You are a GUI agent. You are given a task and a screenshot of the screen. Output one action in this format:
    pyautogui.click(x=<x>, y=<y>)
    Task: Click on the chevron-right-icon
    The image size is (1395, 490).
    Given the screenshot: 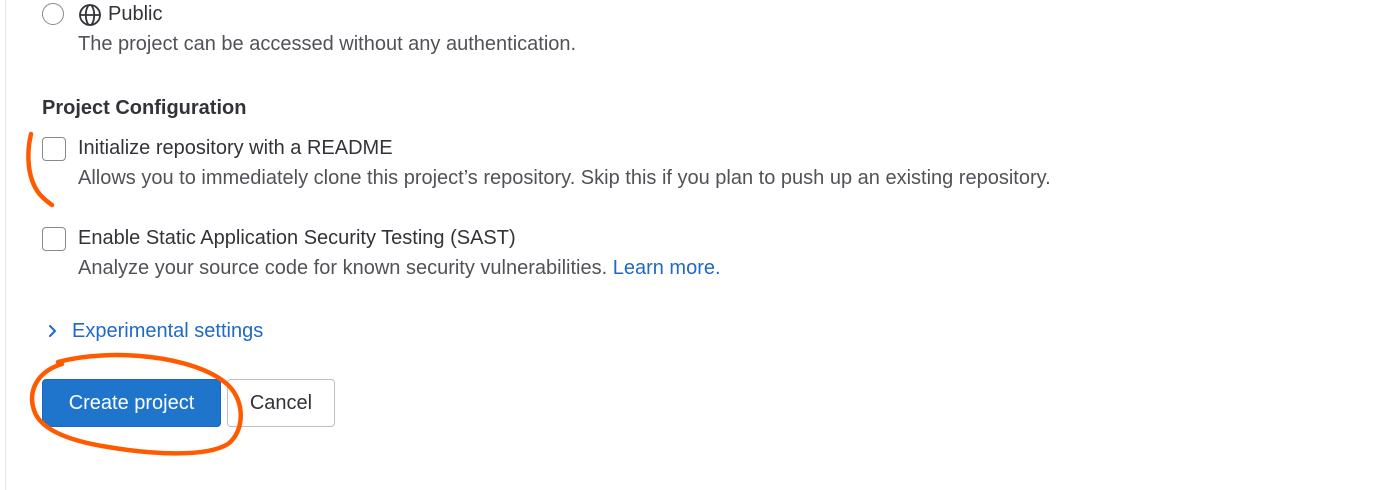 What is the action you would take?
    pyautogui.click(x=52, y=331)
    